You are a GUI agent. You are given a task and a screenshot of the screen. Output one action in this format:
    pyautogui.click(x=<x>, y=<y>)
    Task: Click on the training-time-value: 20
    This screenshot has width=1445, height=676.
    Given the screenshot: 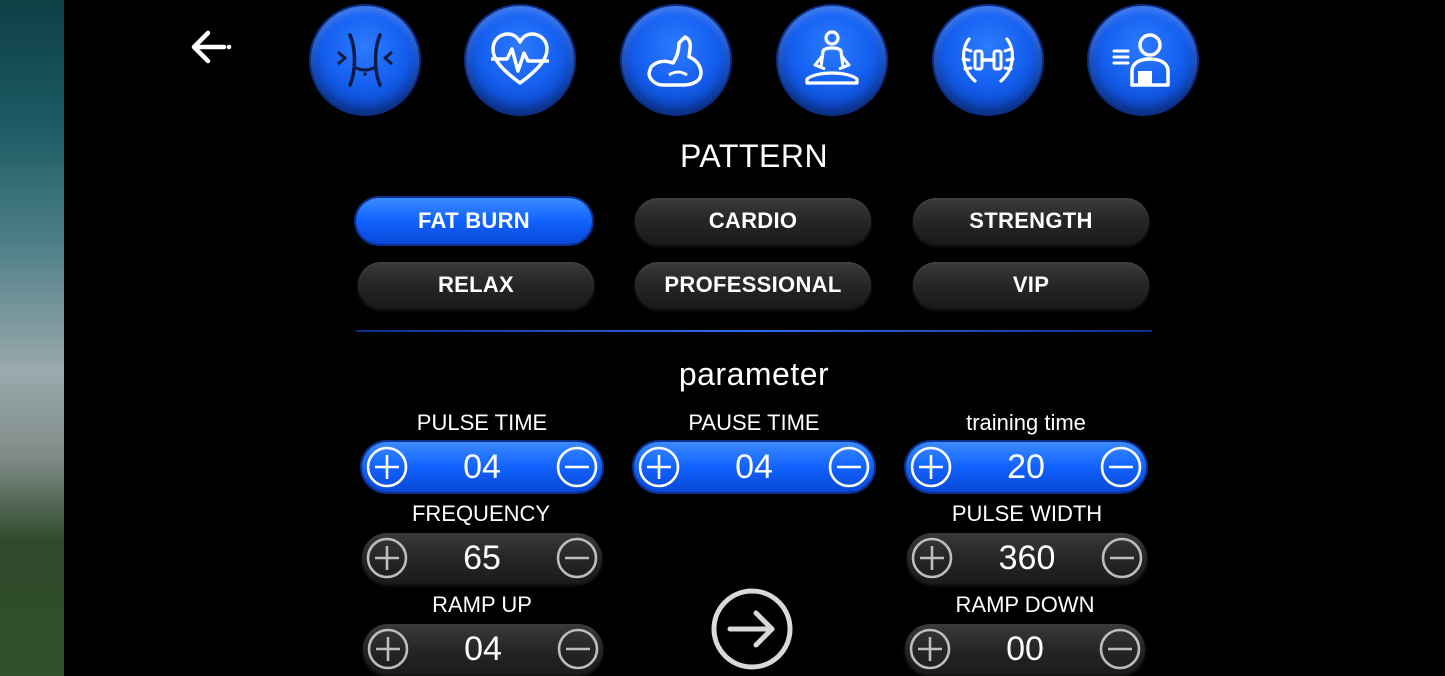 What is the action you would take?
    pyautogui.click(x=1026, y=466)
    